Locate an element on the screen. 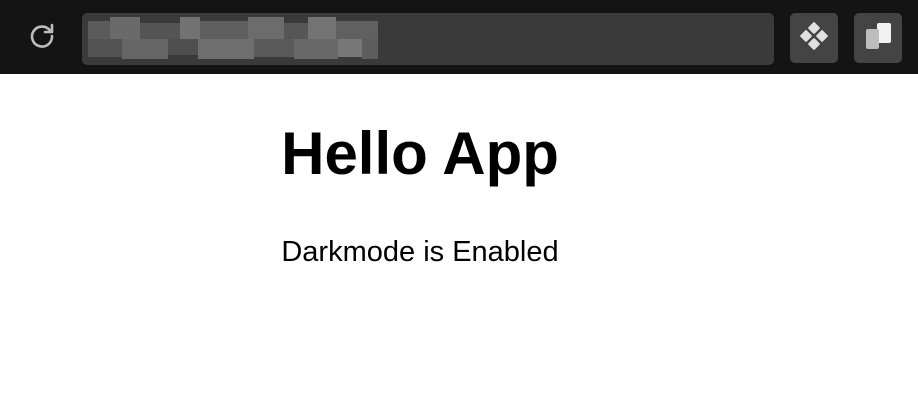  copy-pages-icon is located at coordinates (878, 38).